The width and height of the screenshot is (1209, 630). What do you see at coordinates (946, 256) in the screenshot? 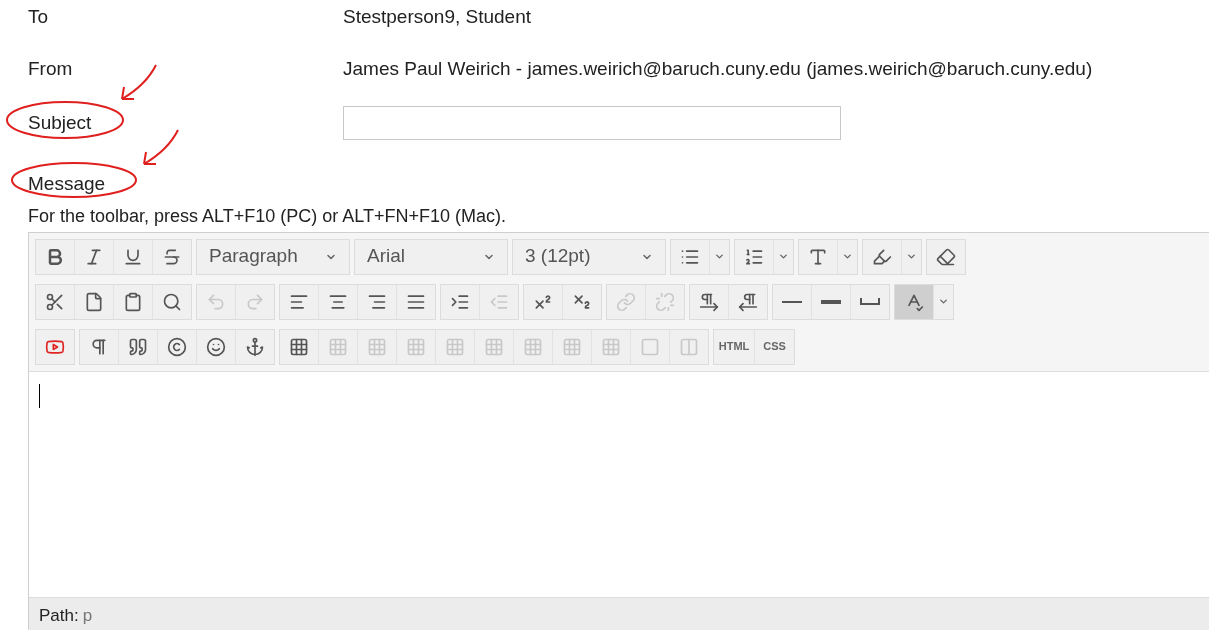
I see `eraser-icon` at bounding box center [946, 256].